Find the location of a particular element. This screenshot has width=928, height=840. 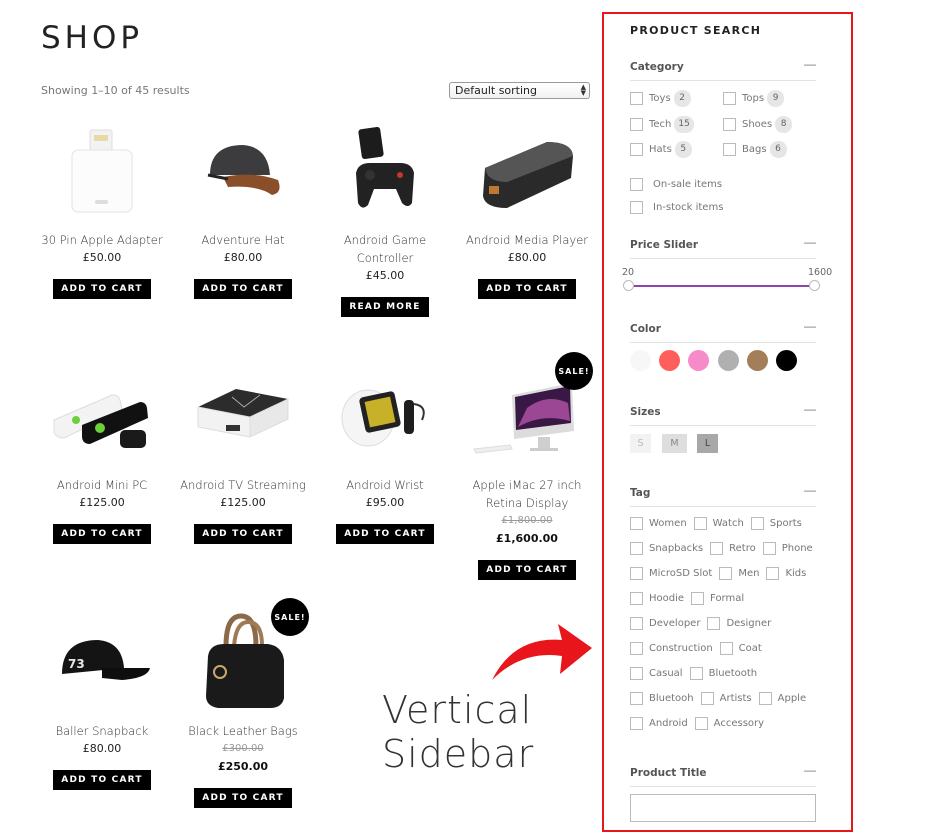

sizes-section-header: Sizes — is located at coordinates (723, 414).